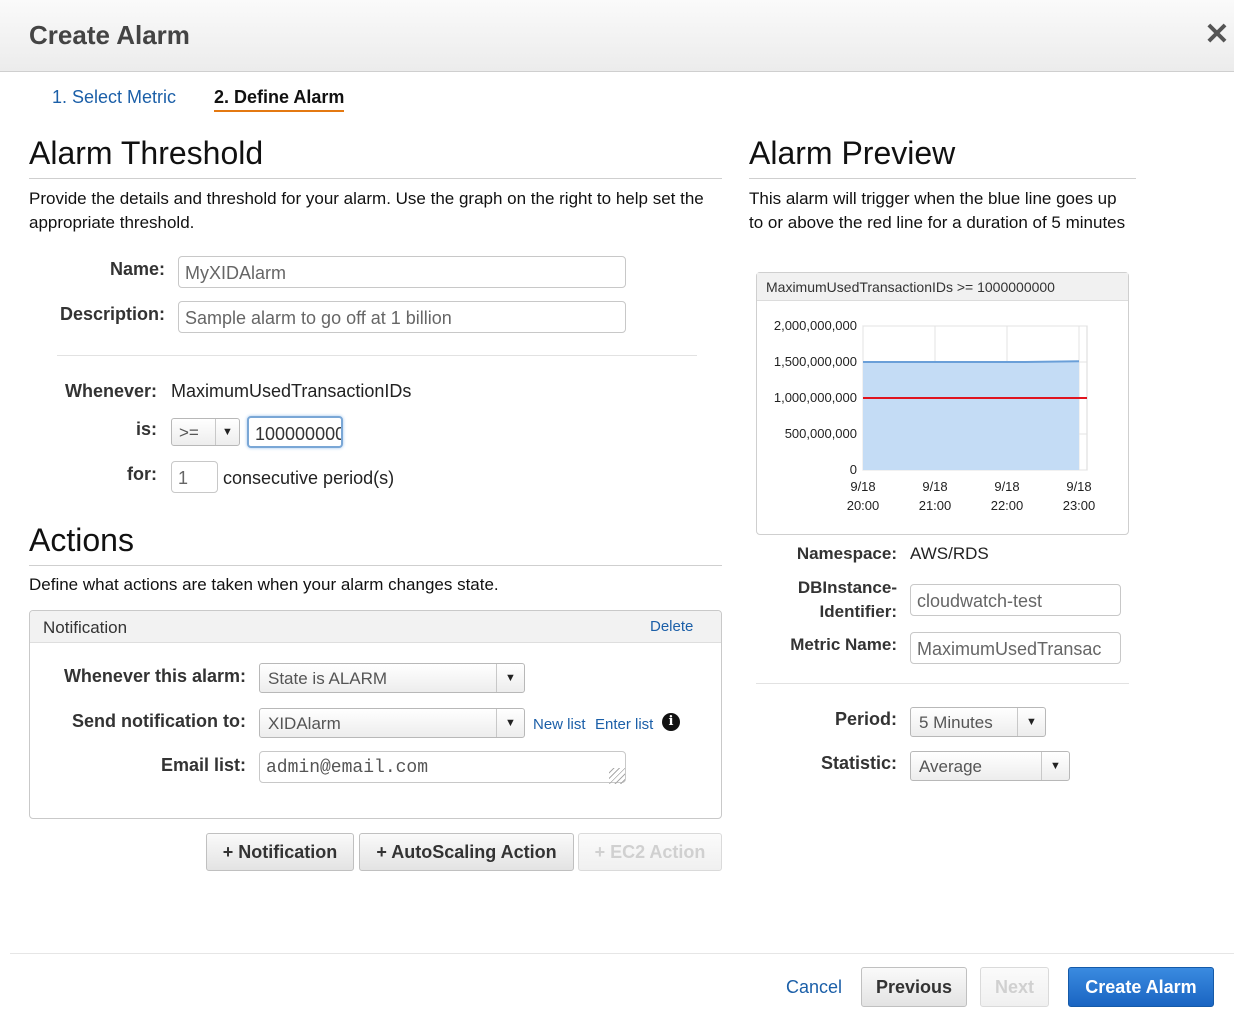 Image resolution: width=1234 pixels, height=1016 pixels. I want to click on add-notification-button: + Notification, so click(280, 852).